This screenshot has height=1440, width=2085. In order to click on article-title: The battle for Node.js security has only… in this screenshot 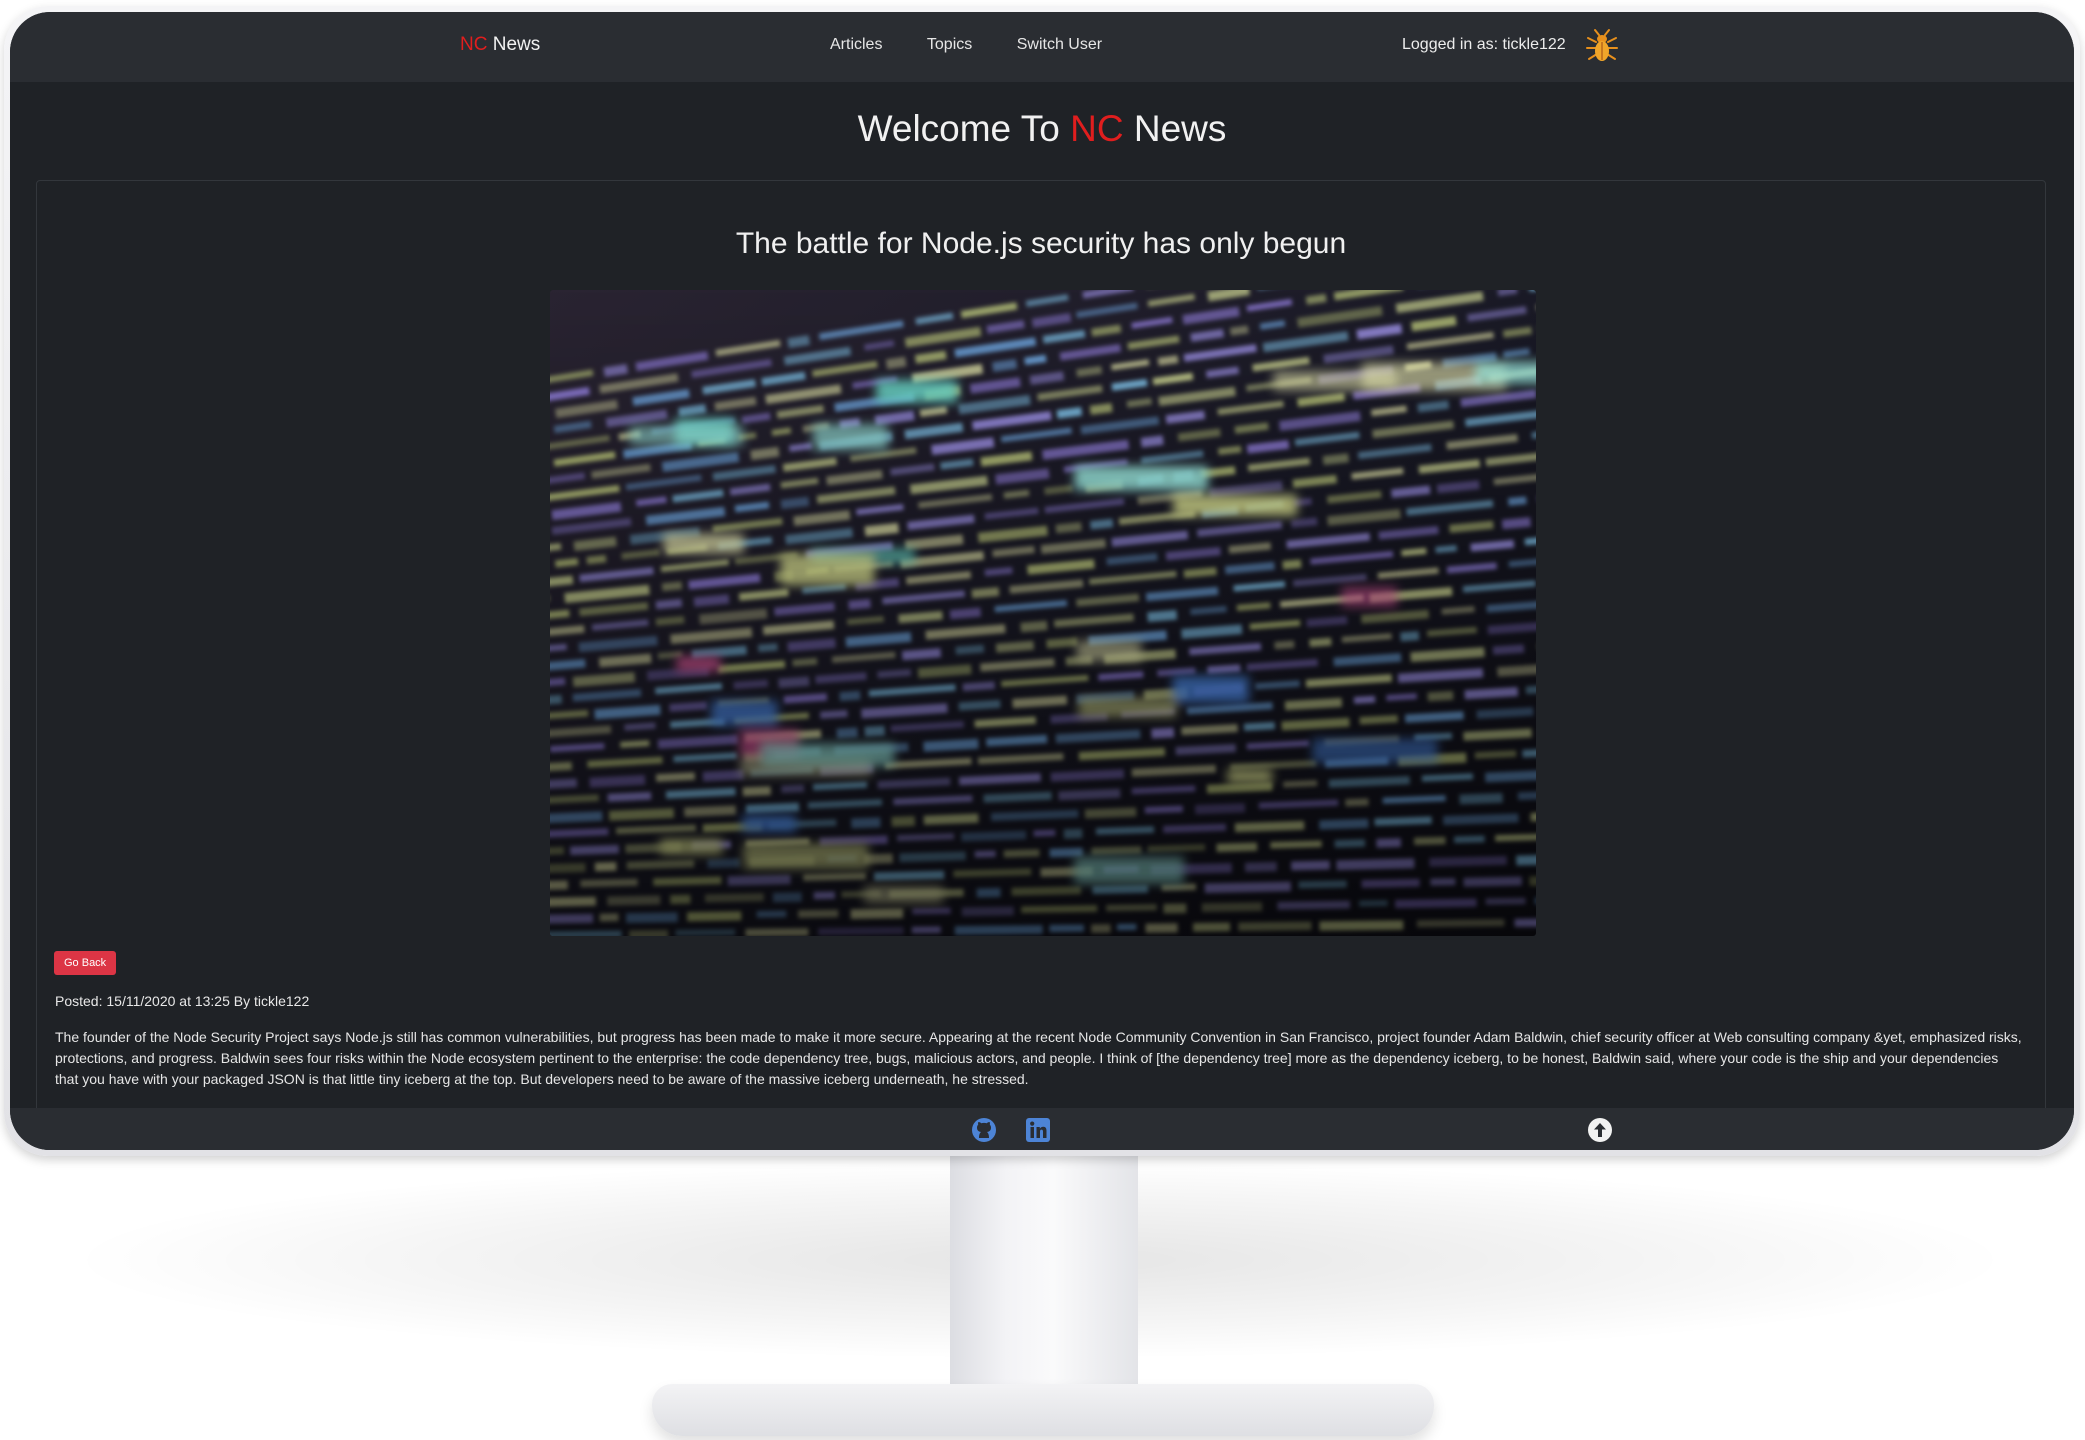, I will do `click(1041, 243)`.